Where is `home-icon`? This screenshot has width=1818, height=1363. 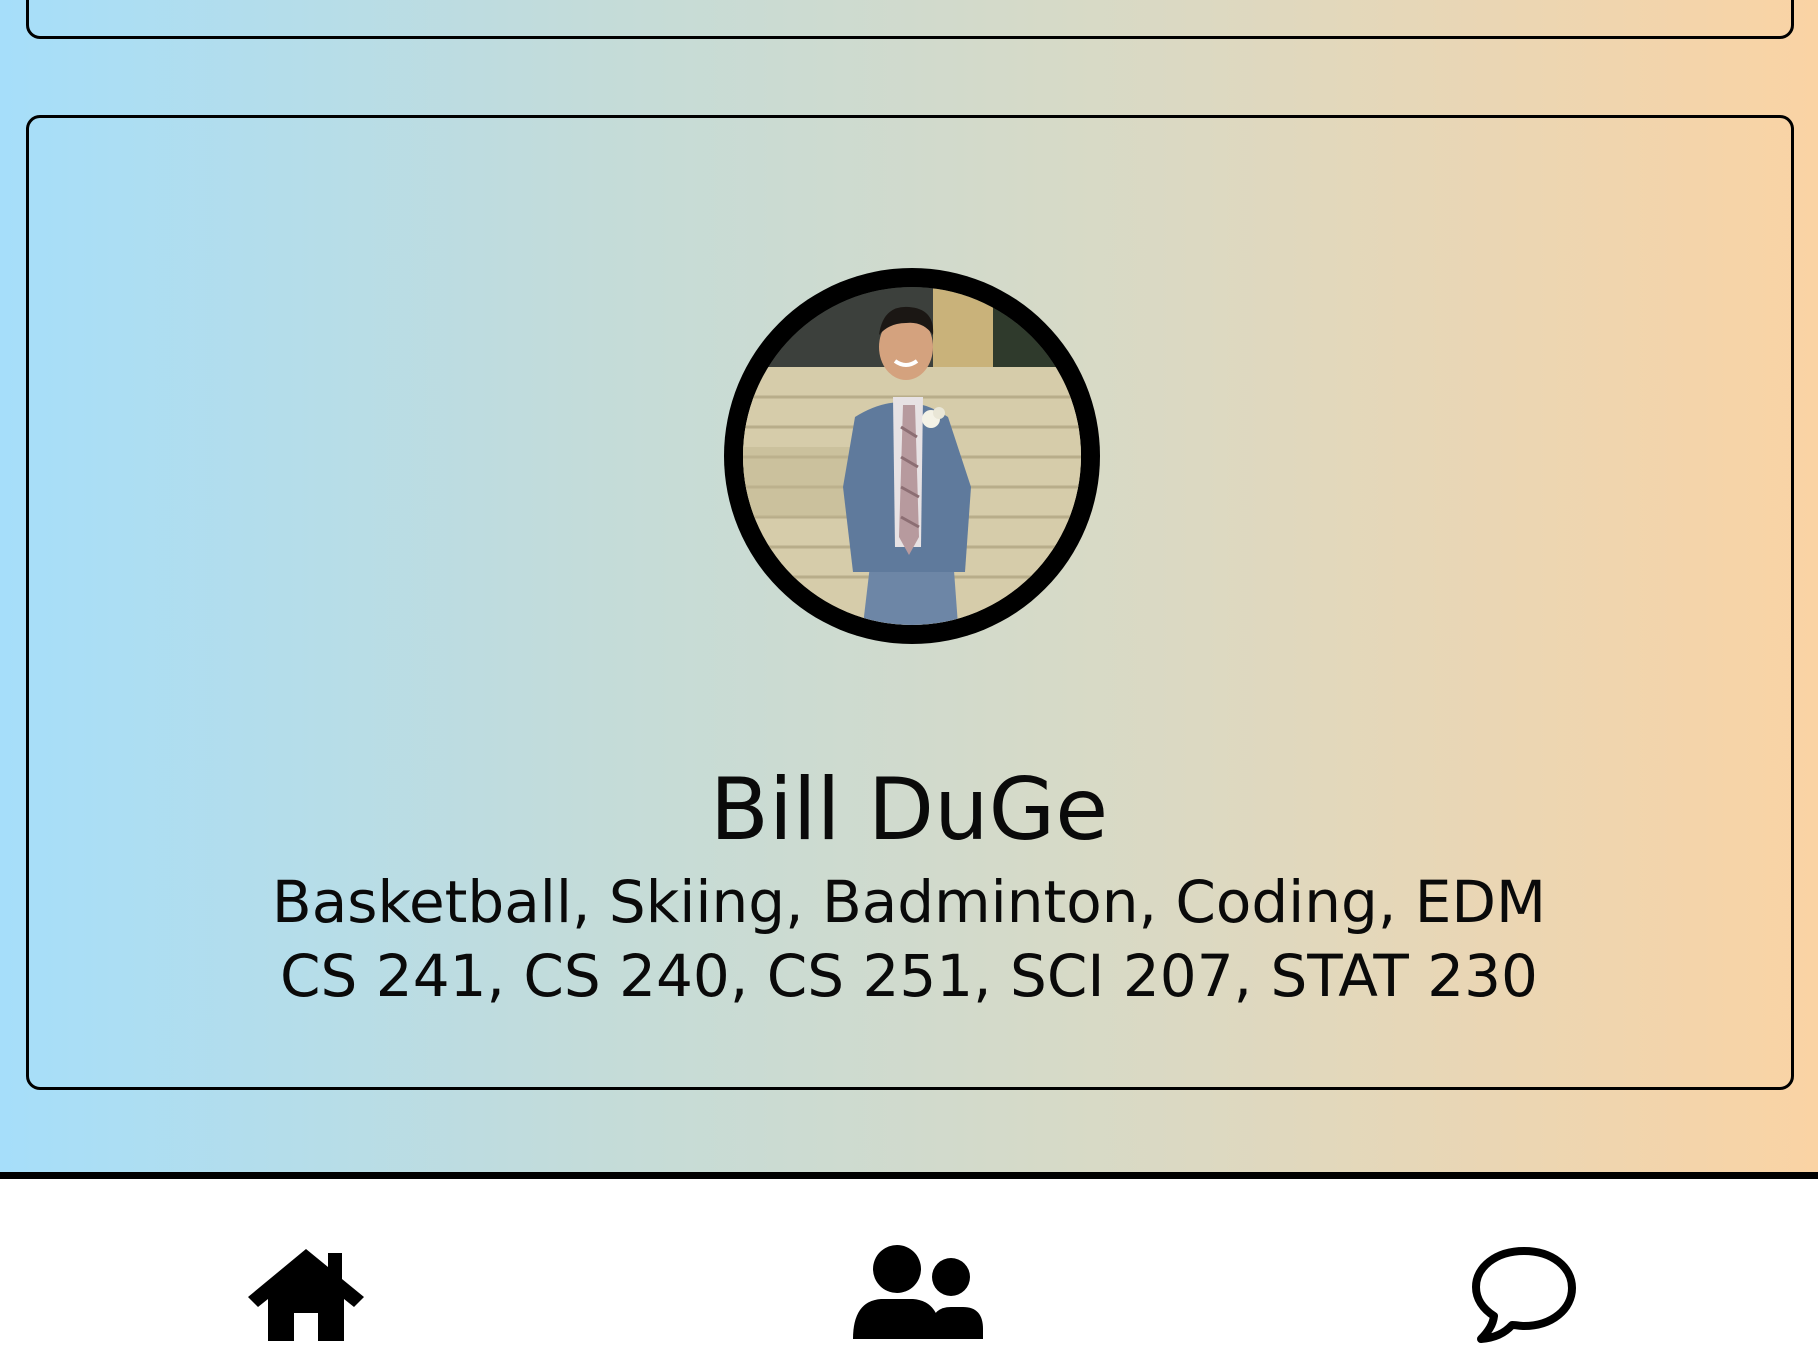
home-icon is located at coordinates (306, 1295).